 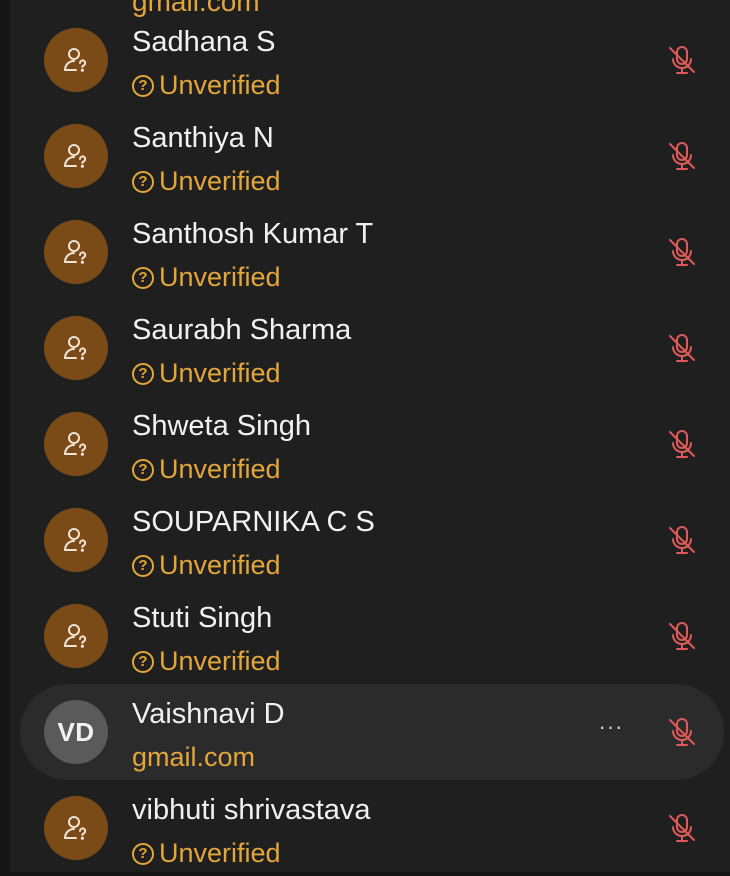 I want to click on participant-row: Stuti Singh ? Unverified, so click(x=365, y=636).